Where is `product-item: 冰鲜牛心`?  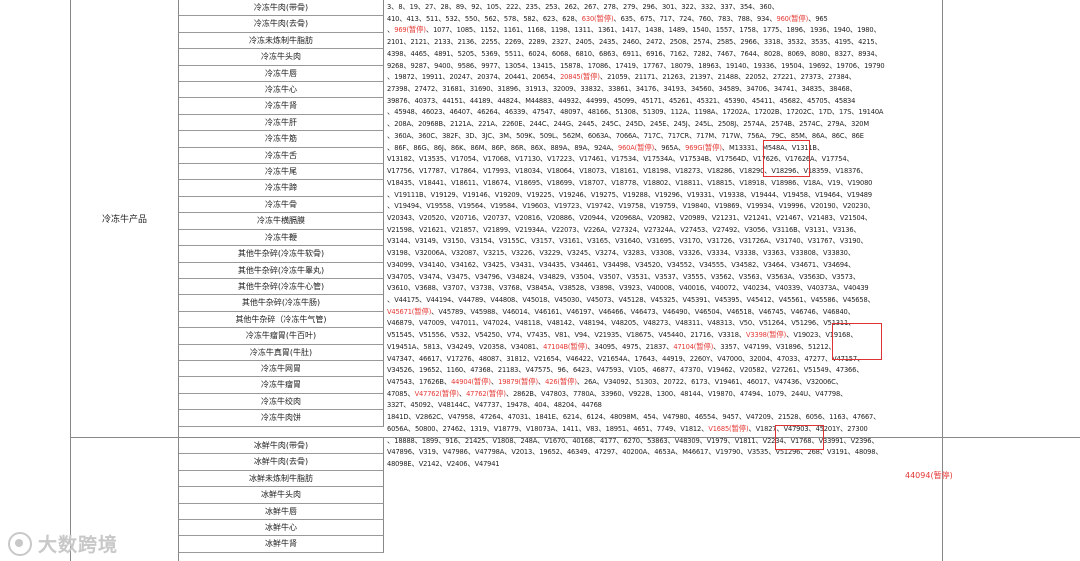 product-item: 冰鲜牛心 is located at coordinates (281, 528).